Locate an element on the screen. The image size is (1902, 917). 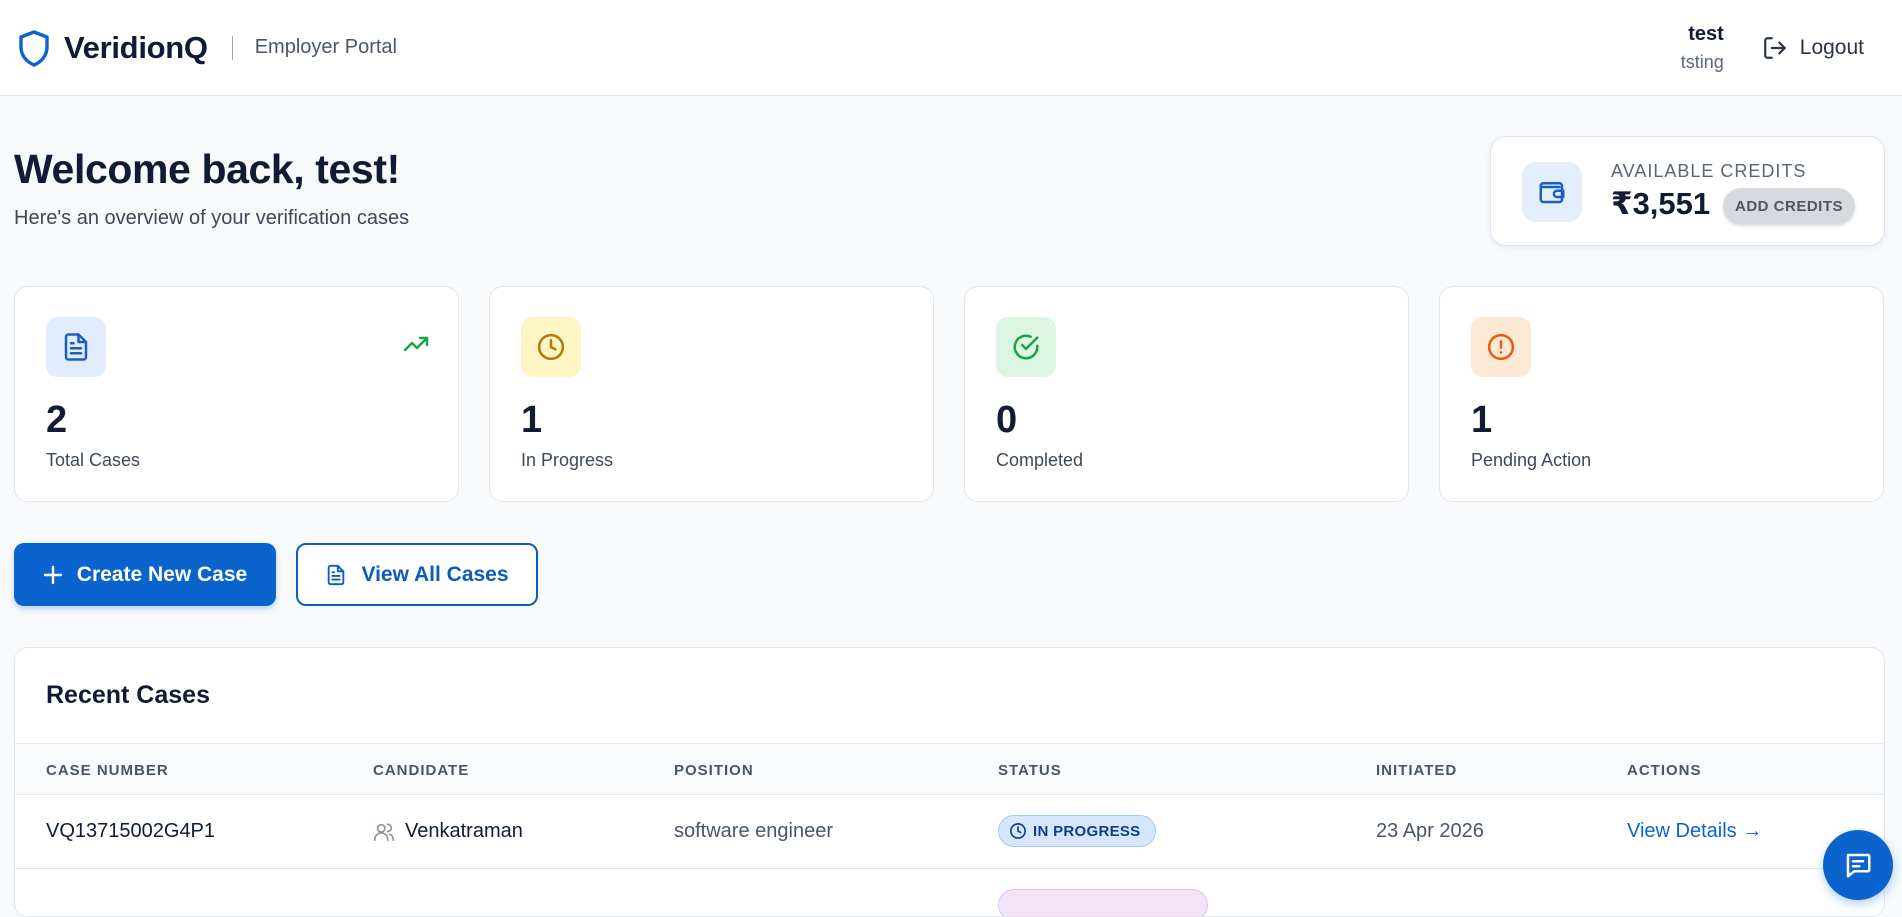
logout-button: Logout is located at coordinates (1813, 48).